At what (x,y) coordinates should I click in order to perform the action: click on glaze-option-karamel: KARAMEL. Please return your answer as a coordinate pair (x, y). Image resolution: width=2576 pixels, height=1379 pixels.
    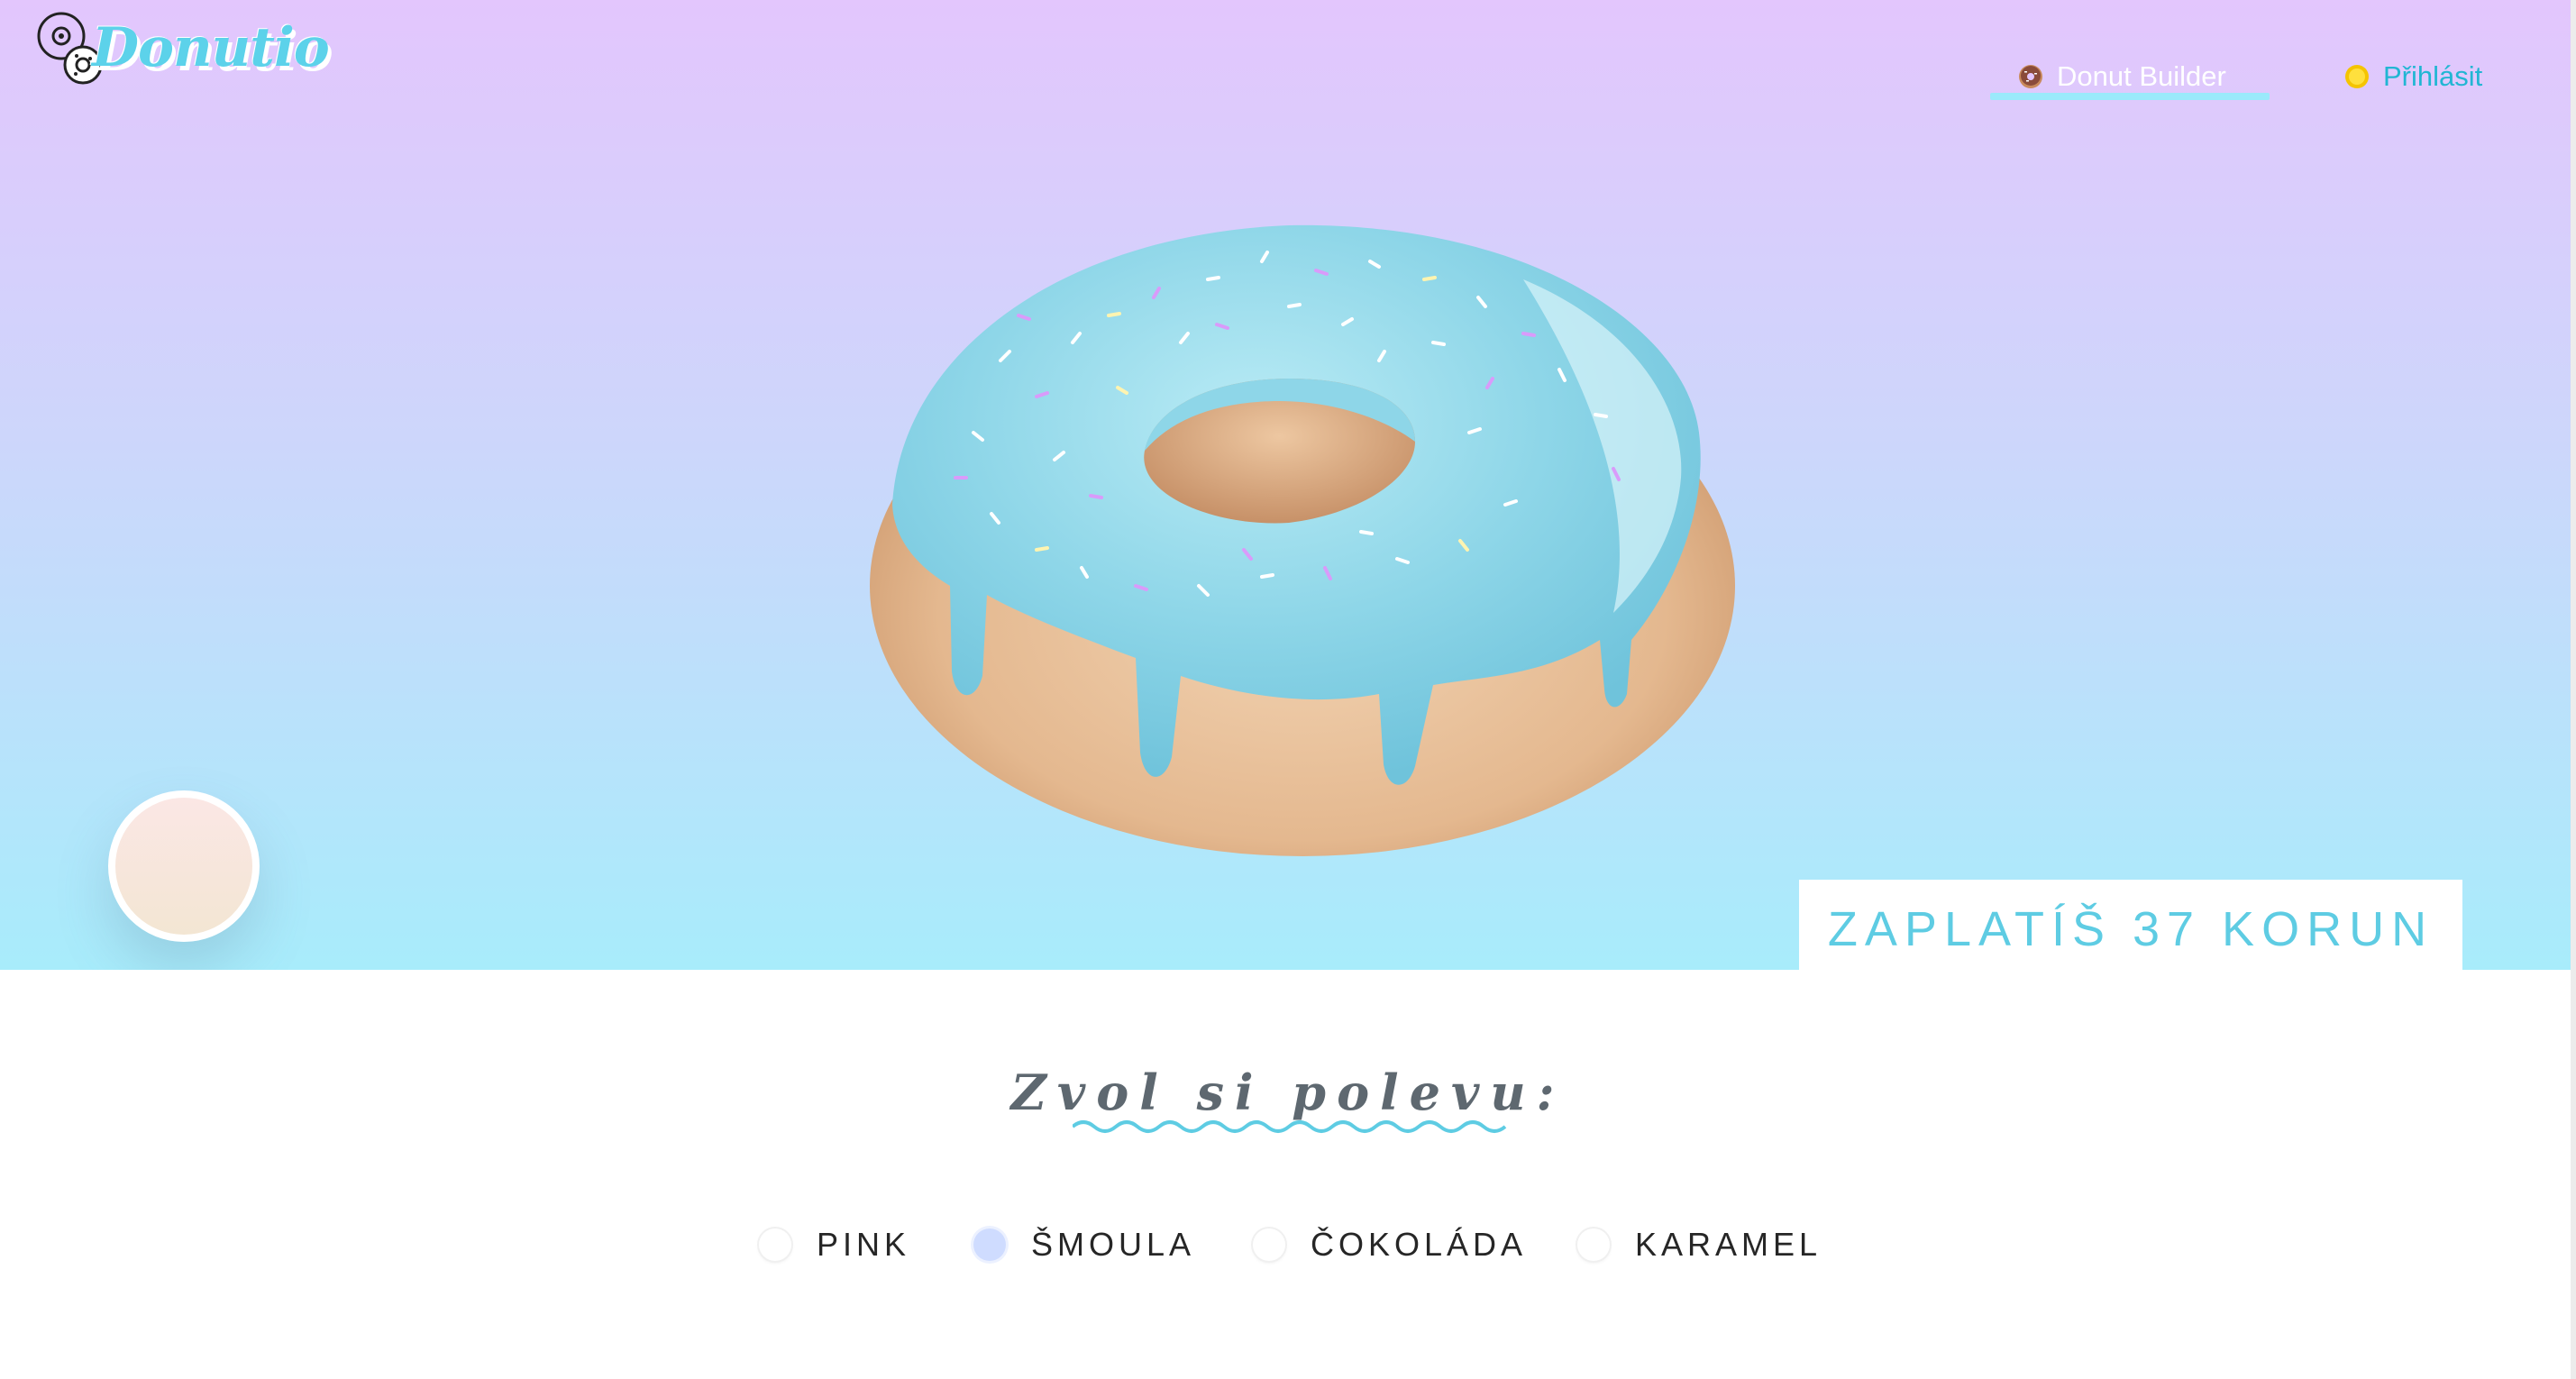
    Looking at the image, I should click on (1699, 1245).